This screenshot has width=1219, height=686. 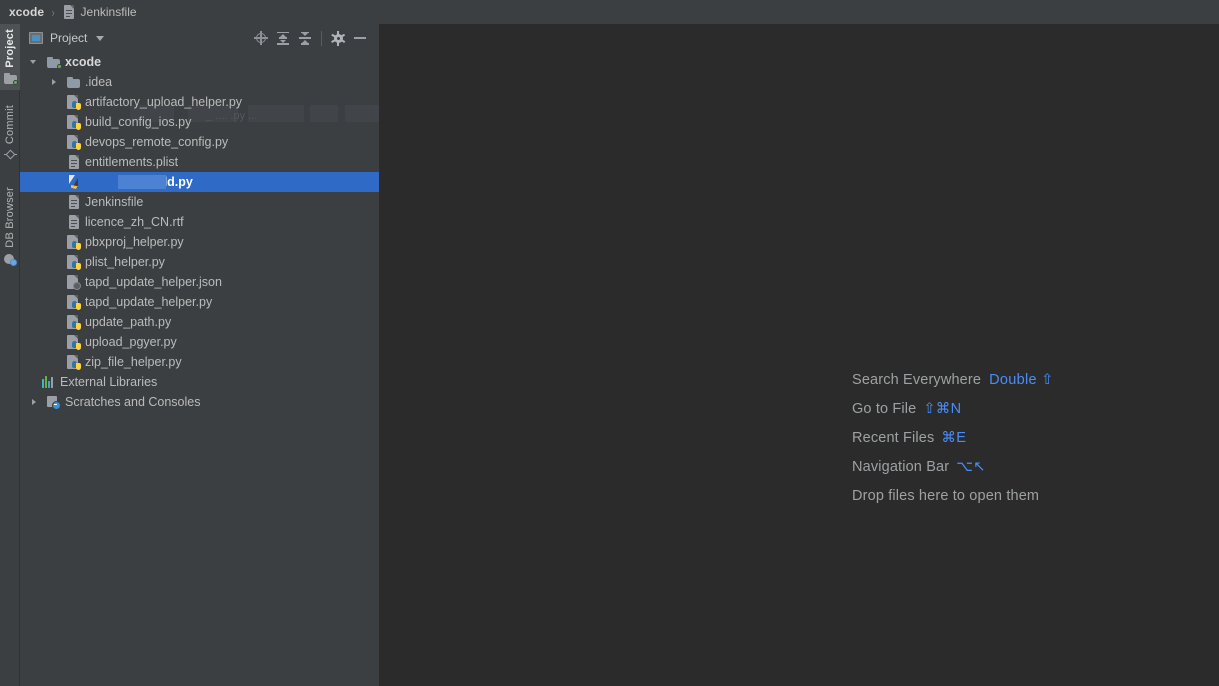 I want to click on expand-all-icon, so click(x=283, y=38).